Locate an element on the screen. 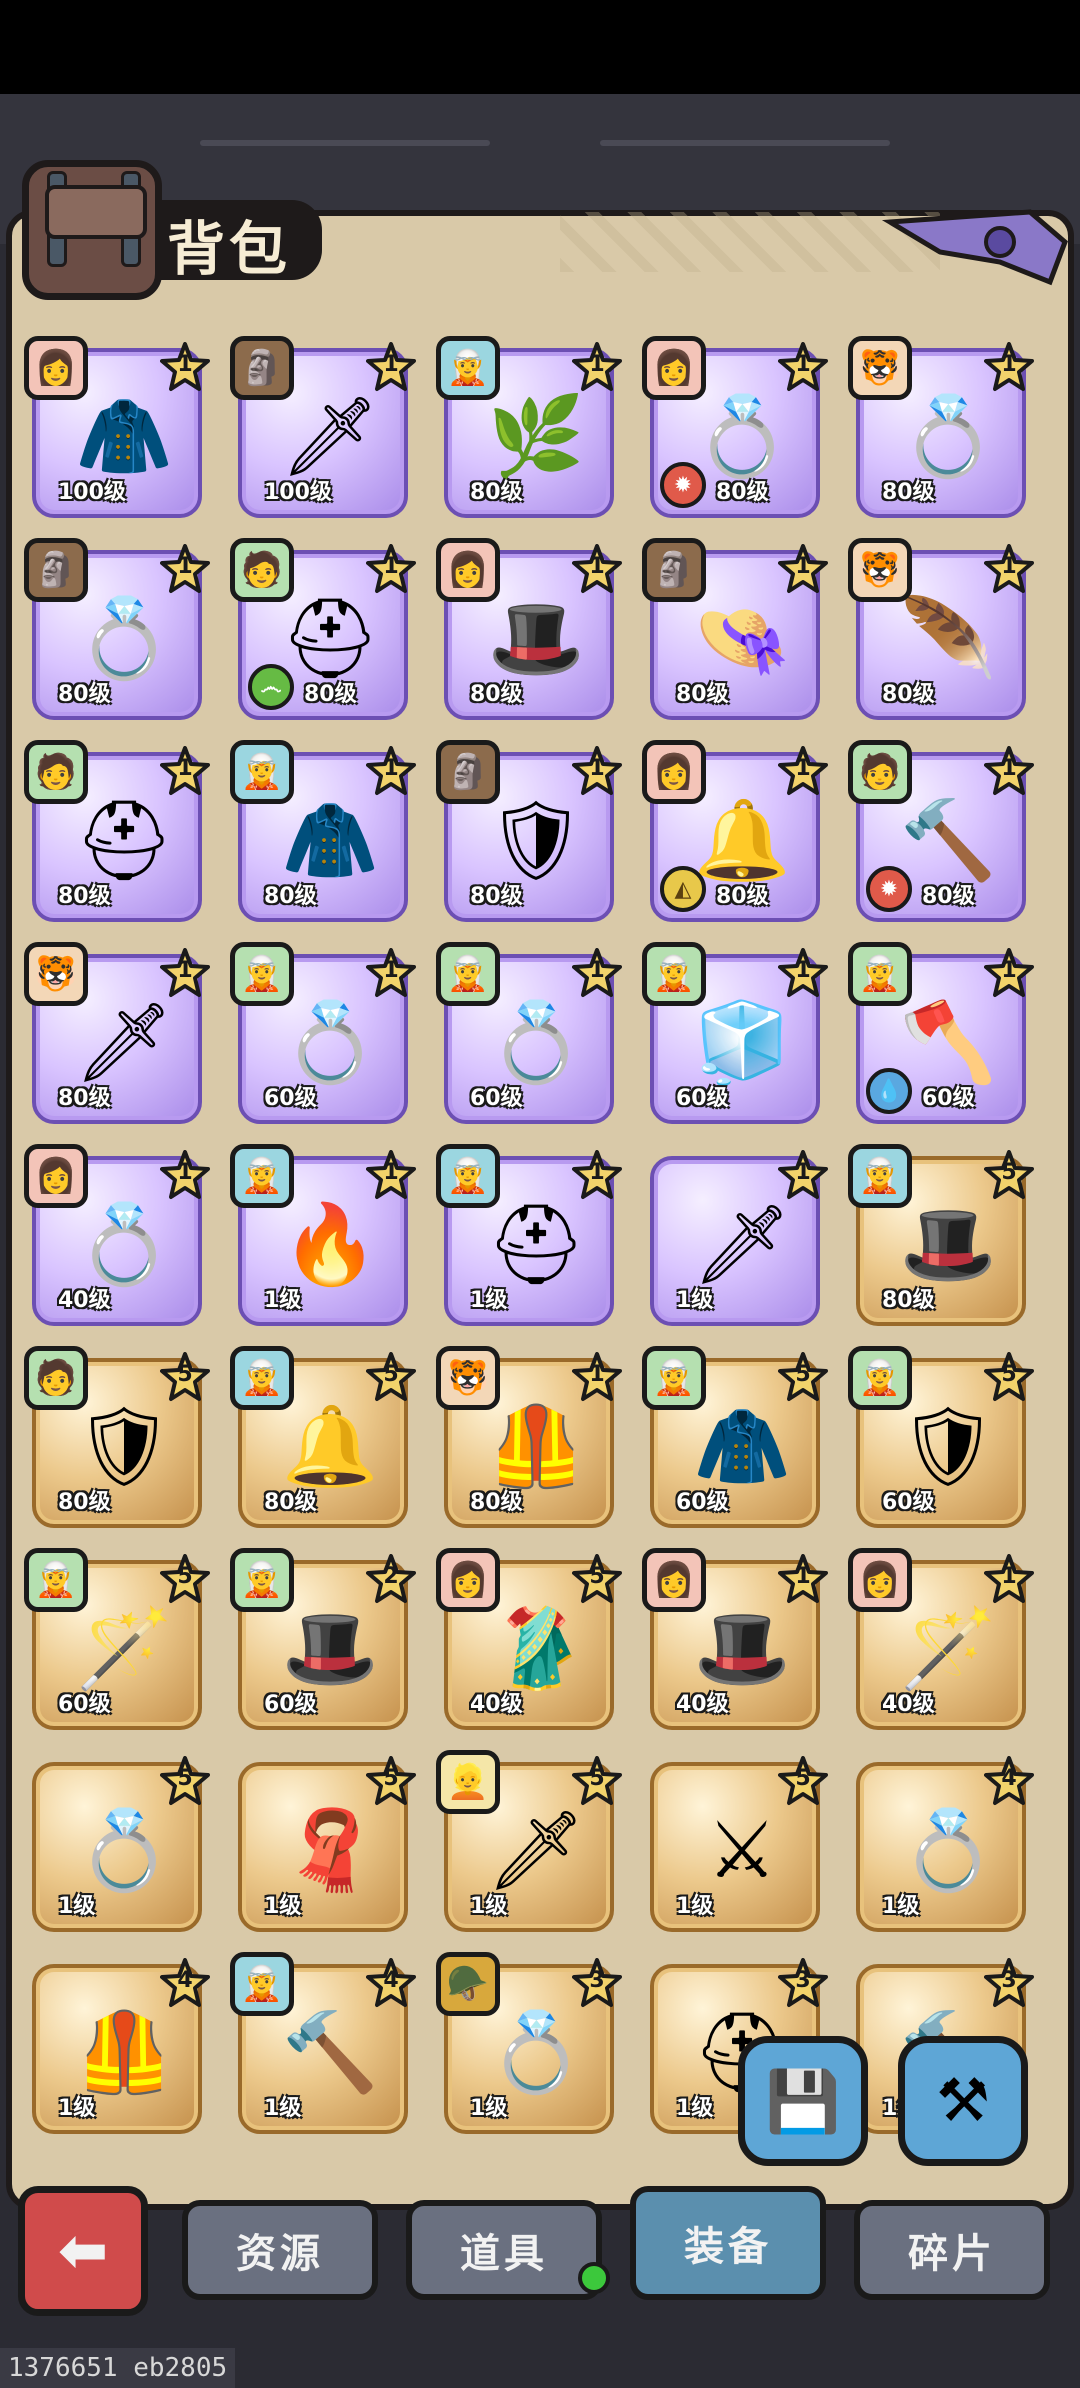  equipment-slot: 👒 80级 🗿 1 is located at coordinates (735, 630).